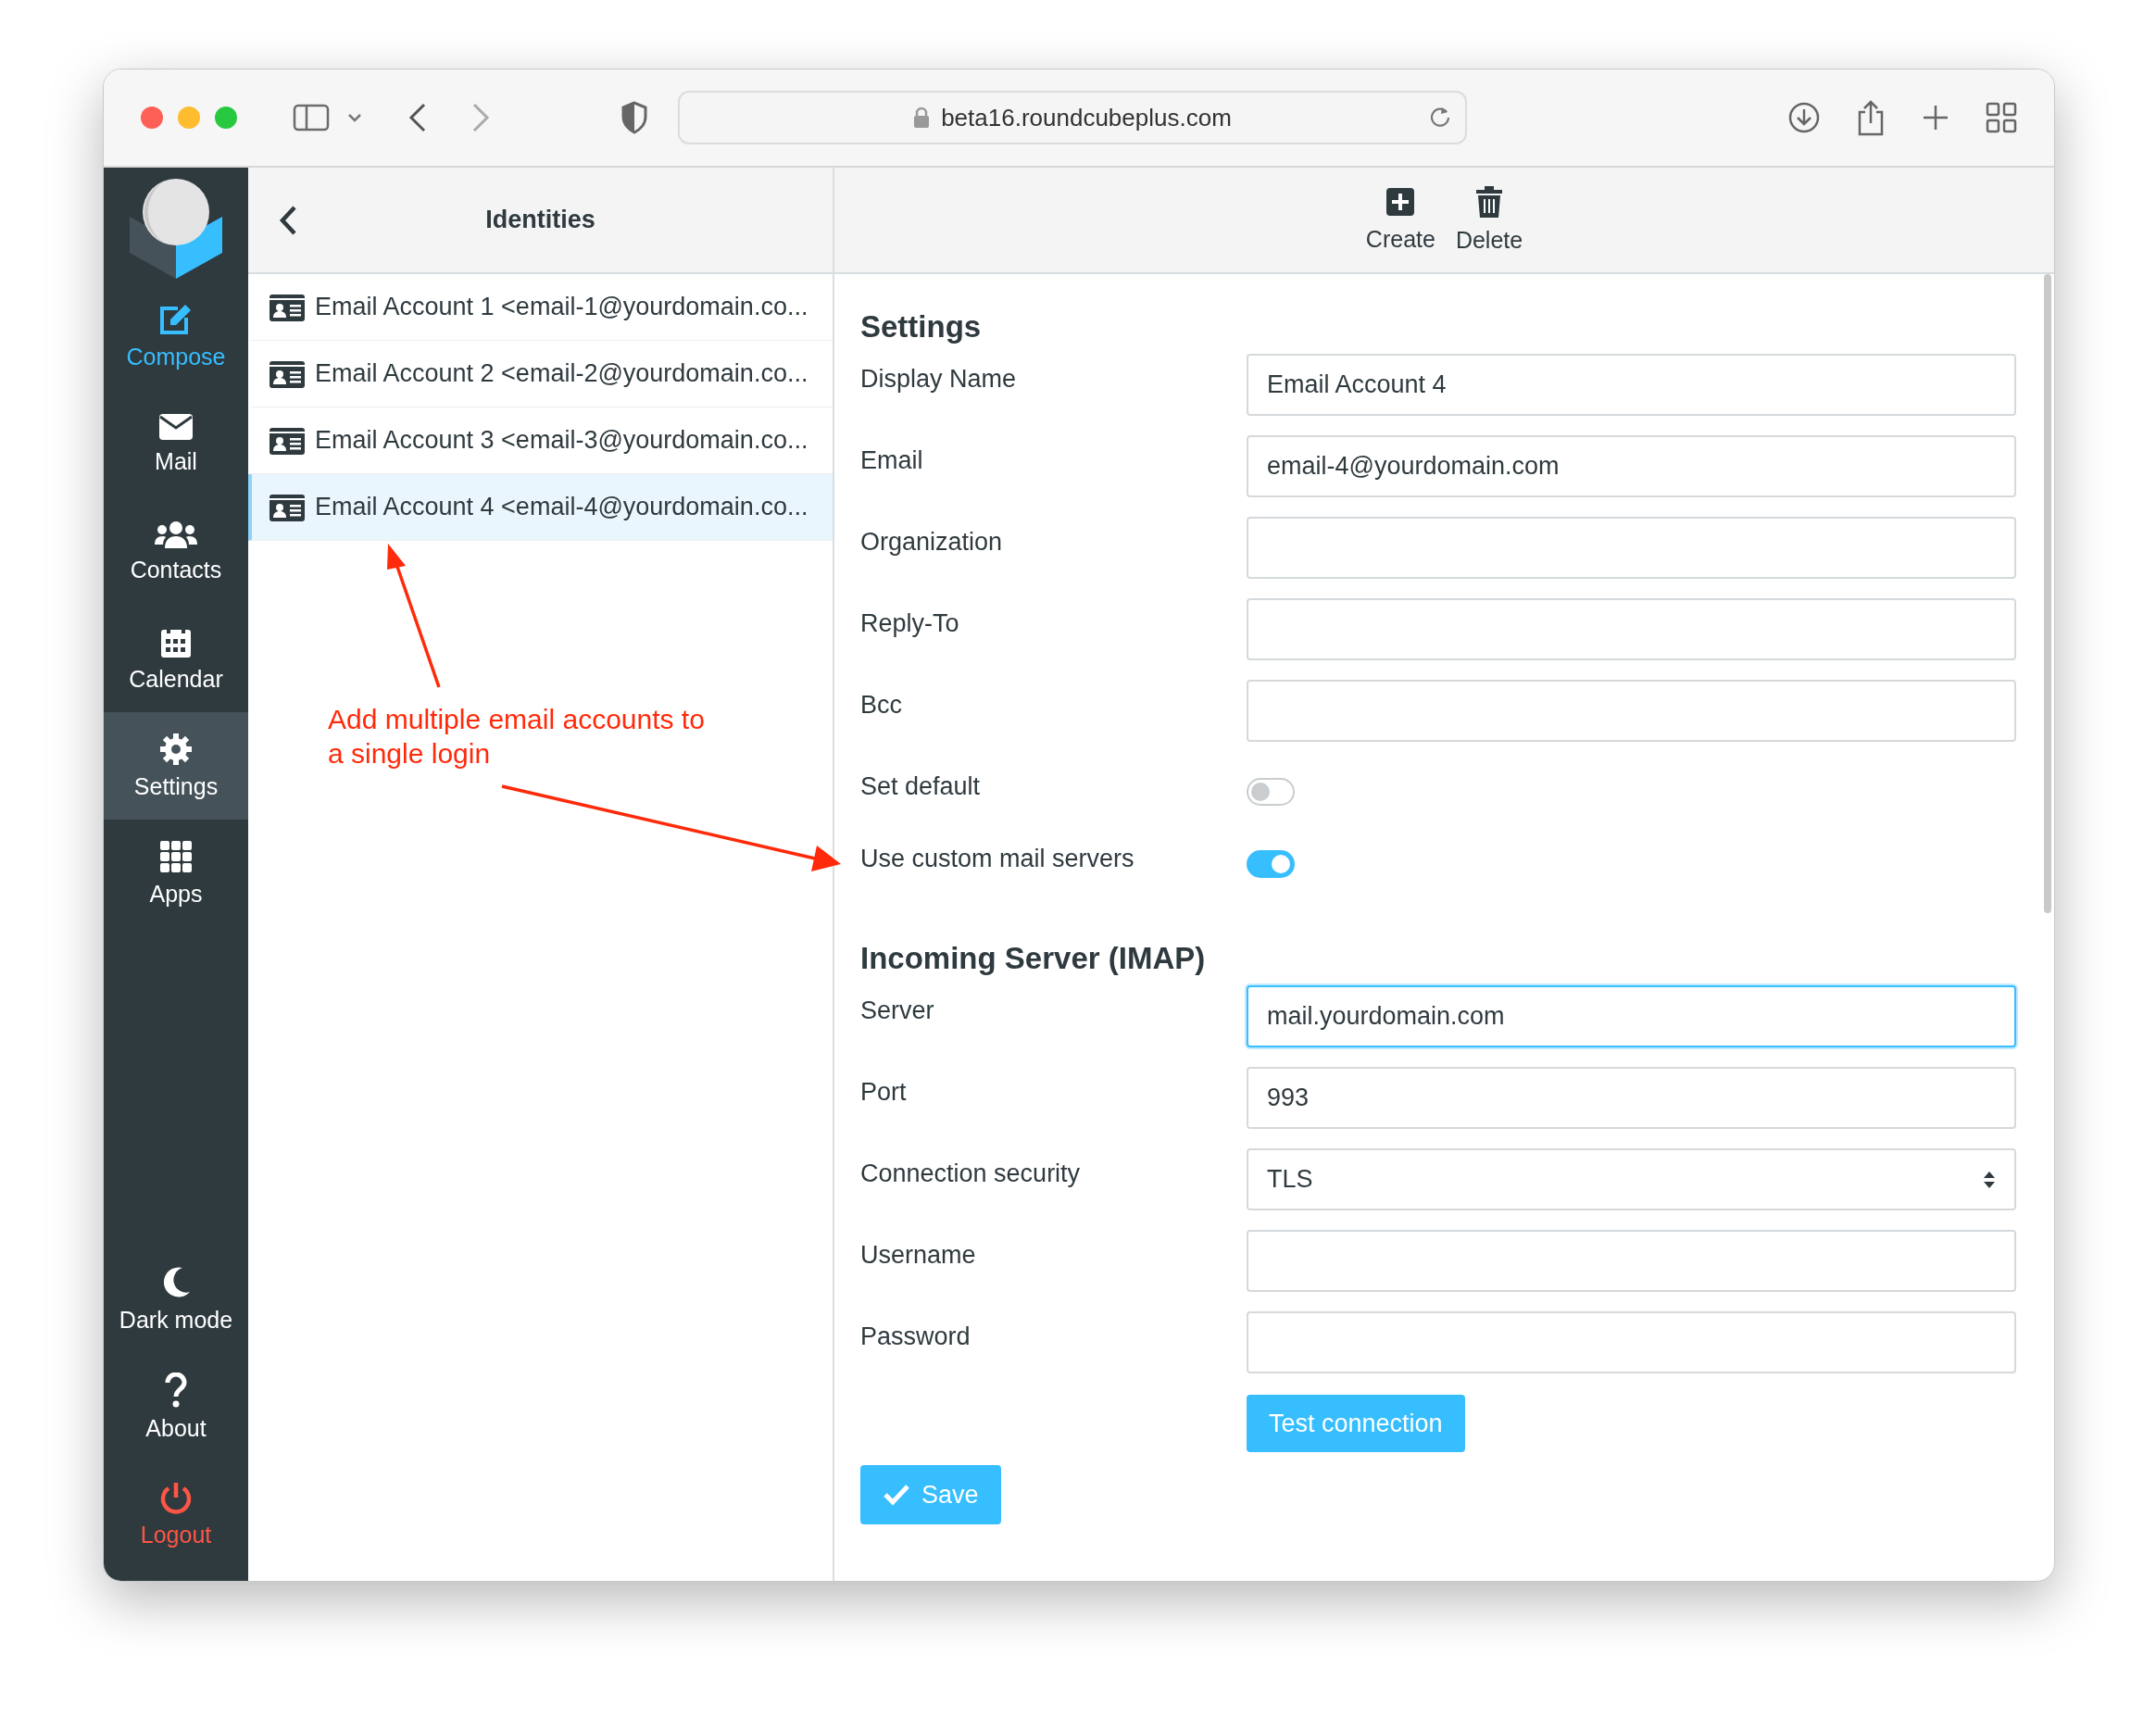  Describe the element at coordinates (1400, 202) in the screenshot. I see `plus-square-icon` at that location.